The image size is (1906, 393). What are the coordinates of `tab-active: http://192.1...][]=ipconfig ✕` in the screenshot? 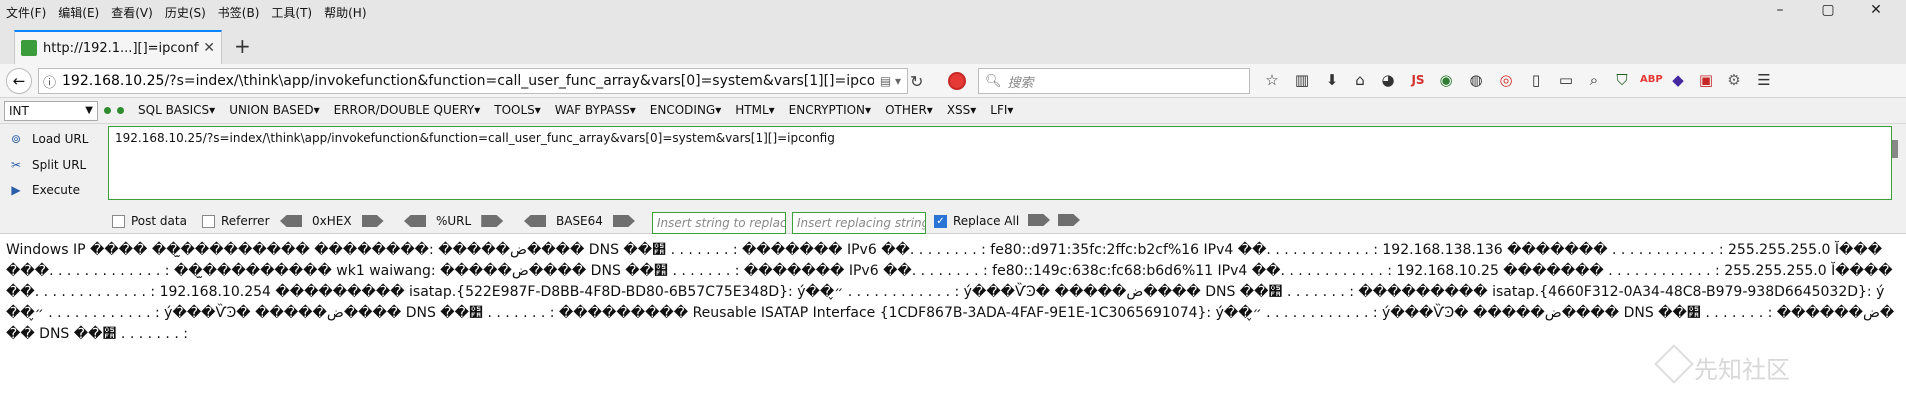 It's located at (118, 47).